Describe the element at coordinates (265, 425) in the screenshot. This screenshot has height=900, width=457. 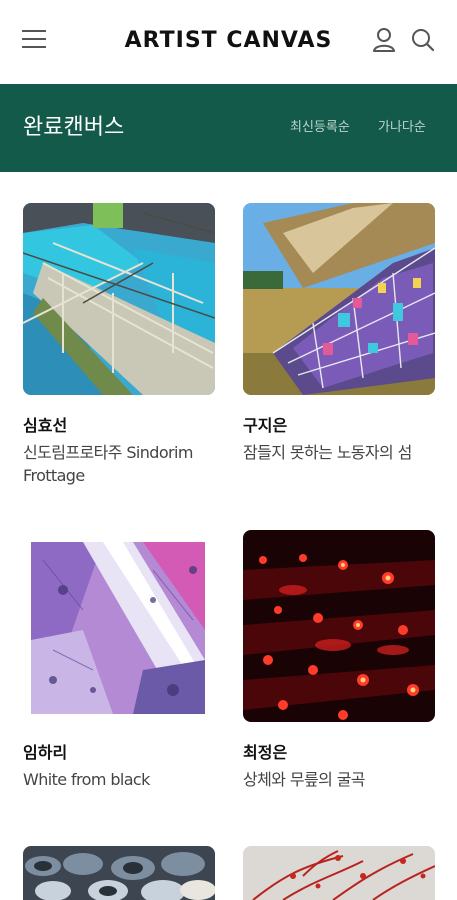
I see `artist-name: 구지은` at that location.